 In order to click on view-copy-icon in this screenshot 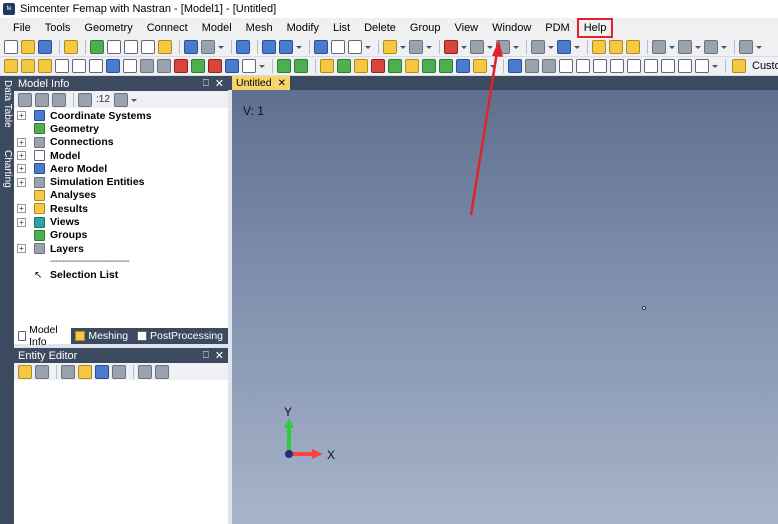, I will do `click(634, 66)`.